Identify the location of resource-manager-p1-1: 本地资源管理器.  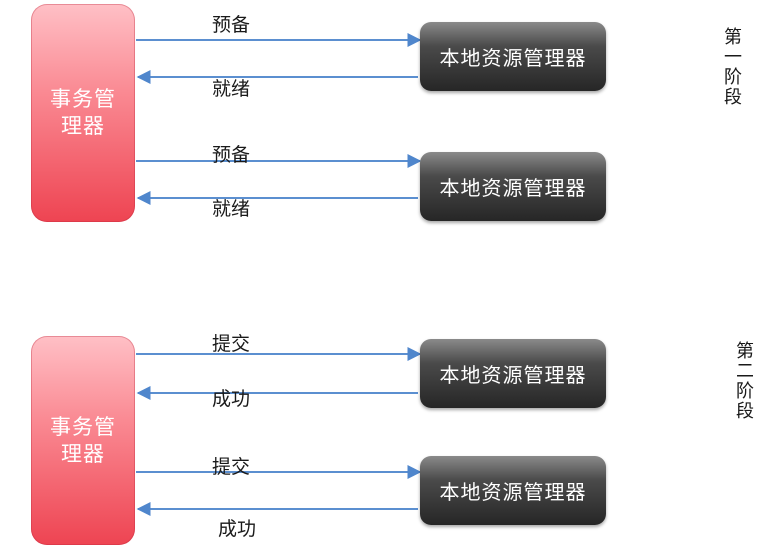
(513, 56).